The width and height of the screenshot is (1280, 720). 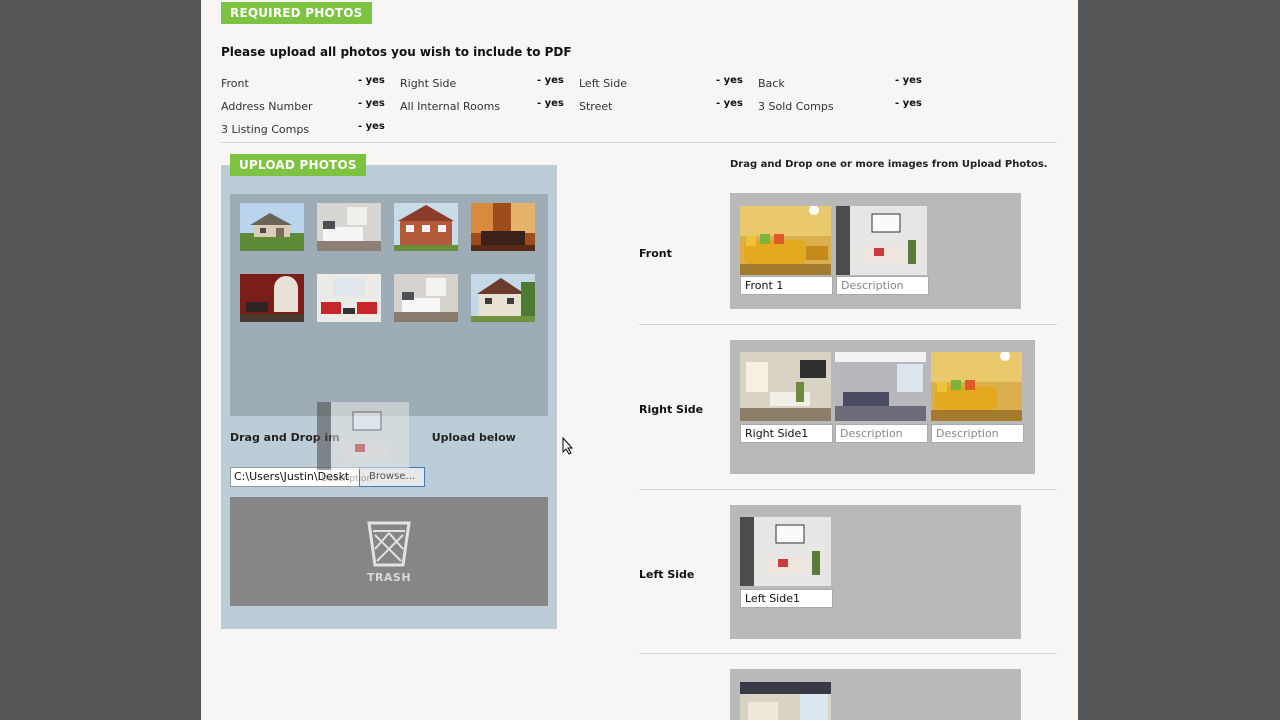 What do you see at coordinates (235, 83) in the screenshot?
I see `req-label-front: Front` at bounding box center [235, 83].